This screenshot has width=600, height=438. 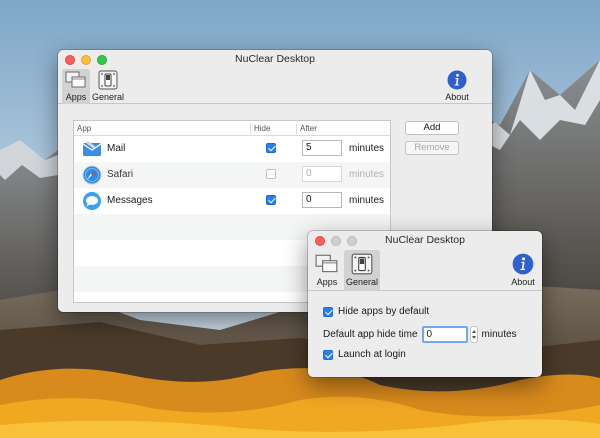 What do you see at coordinates (328, 311) in the screenshot?
I see `hide-by-default-checkbox` at bounding box center [328, 311].